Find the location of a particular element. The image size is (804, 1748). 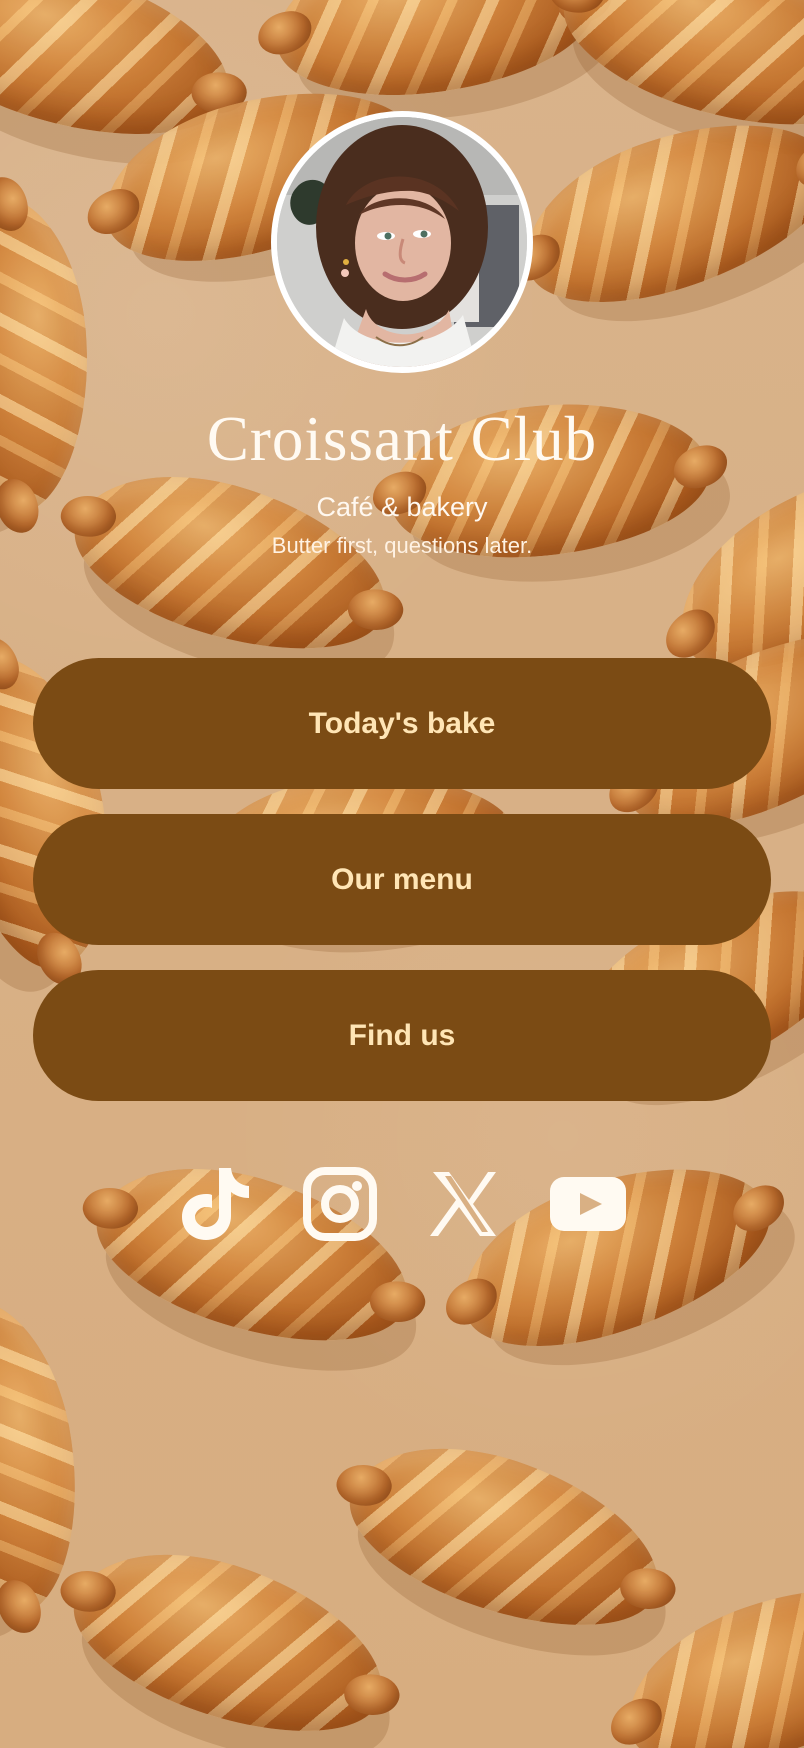

page-title: Croissant Club is located at coordinates (402, 439).